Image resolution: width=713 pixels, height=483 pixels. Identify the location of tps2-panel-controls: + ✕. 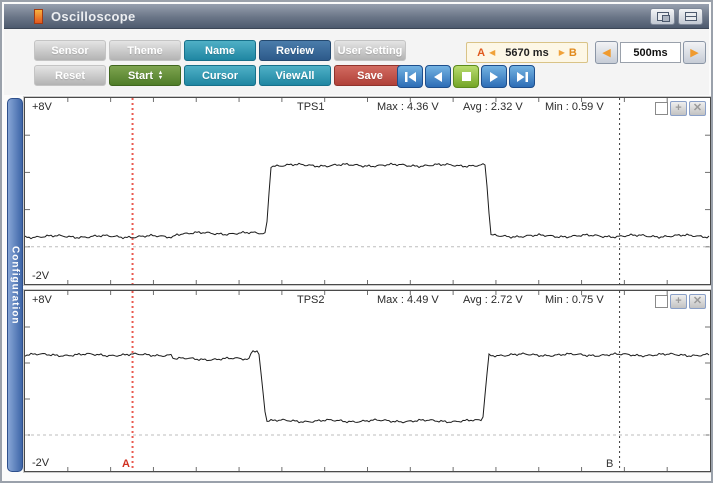
(680, 301).